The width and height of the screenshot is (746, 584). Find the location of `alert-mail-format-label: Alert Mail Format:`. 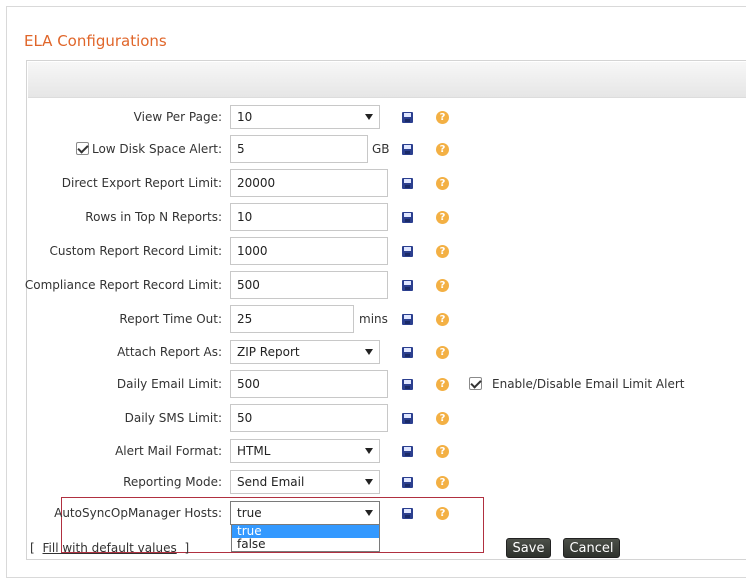

alert-mail-format-label: Alert Mail Format: is located at coordinates (168, 451).